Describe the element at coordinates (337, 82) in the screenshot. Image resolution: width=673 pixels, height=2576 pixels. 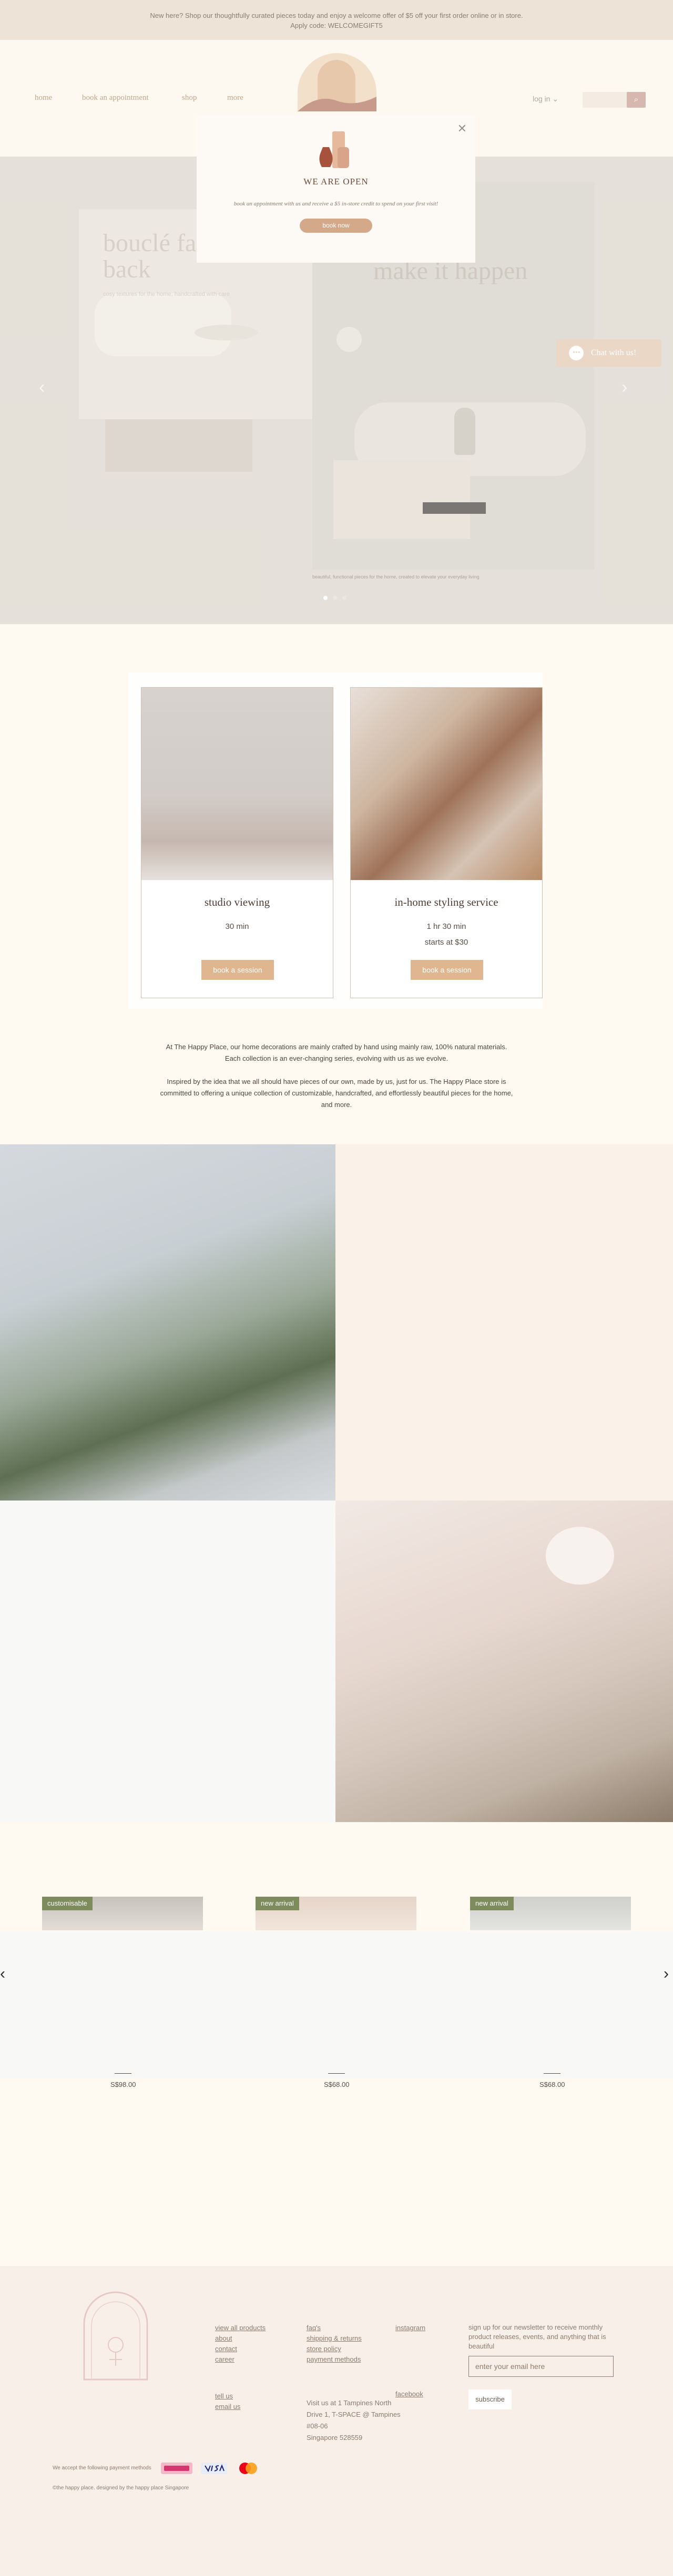
I see `brand-logo` at that location.